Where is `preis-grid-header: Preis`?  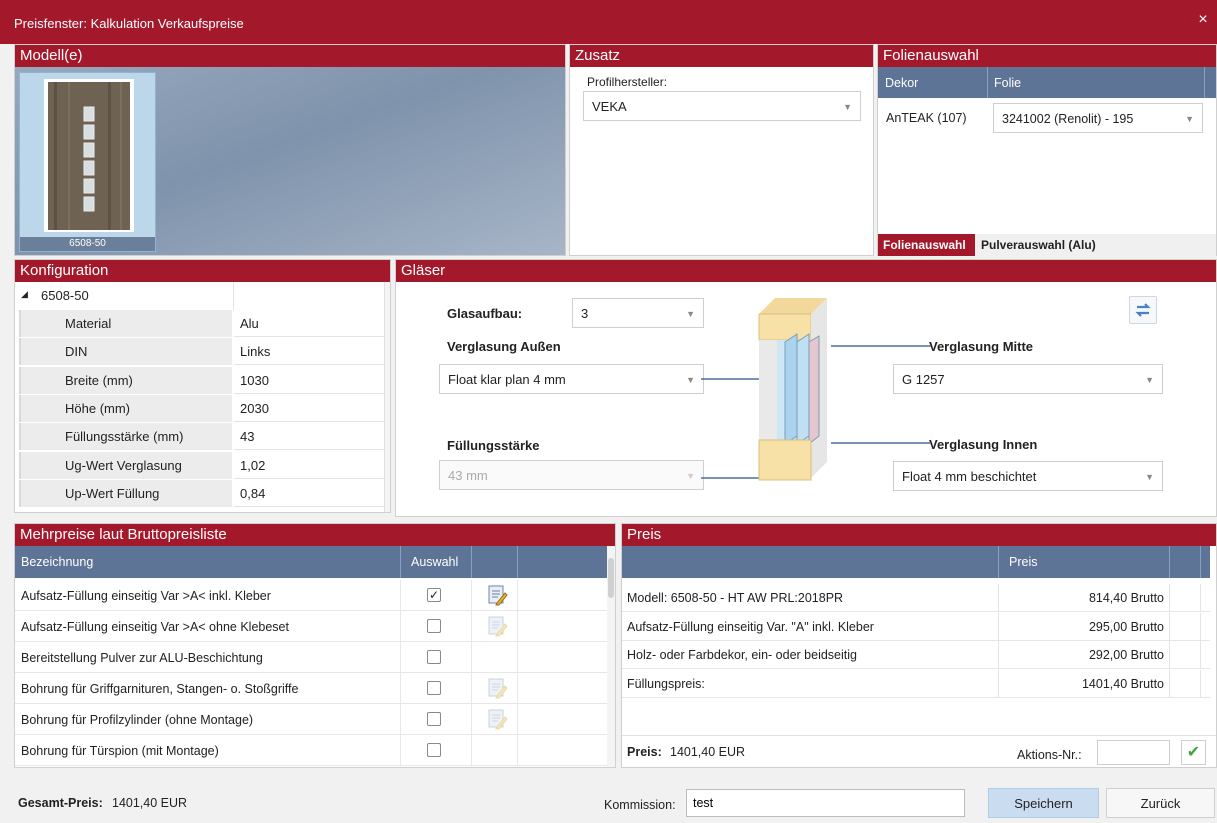 preis-grid-header: Preis is located at coordinates (916, 562).